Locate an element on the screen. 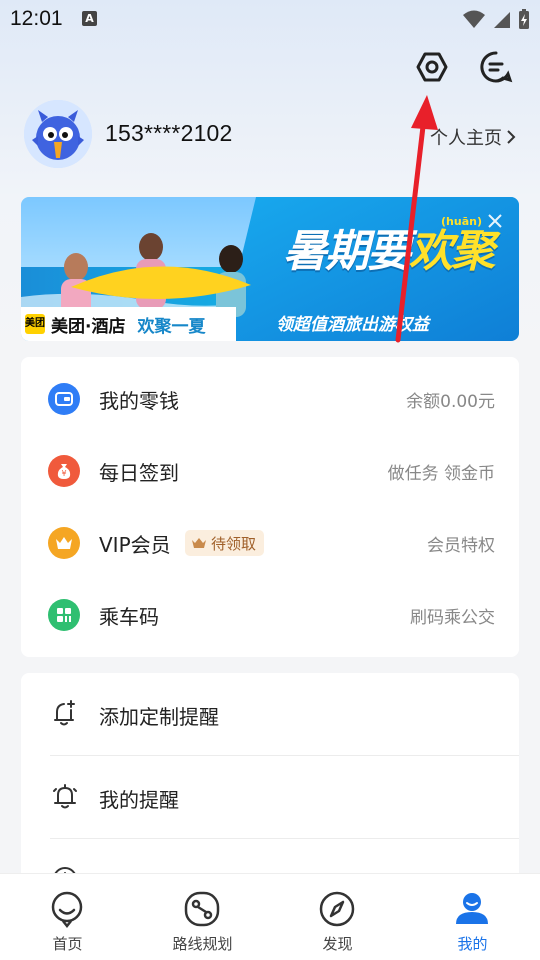 This screenshot has width=540, height=960. brand-box: 美团 美团·酒店 欢聚一夏 is located at coordinates (128, 324).